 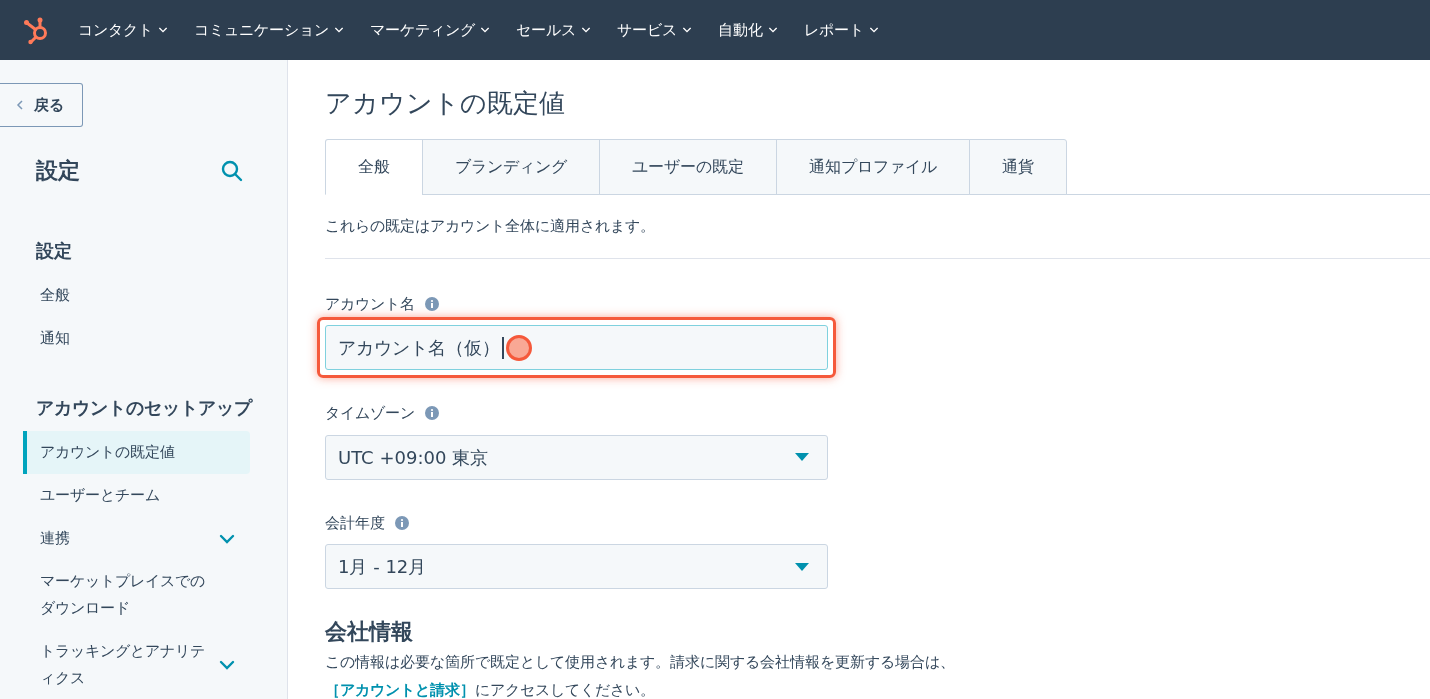 I want to click on sidebar-item: ユーザーとチーム, so click(x=136, y=495).